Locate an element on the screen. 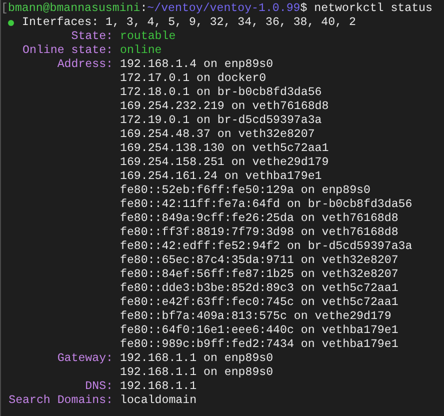 This screenshot has height=416, width=444. field-value: fe80::42:11ff:fe7a:64fd on br-b0cb8fd3da56 is located at coordinates (266, 205).